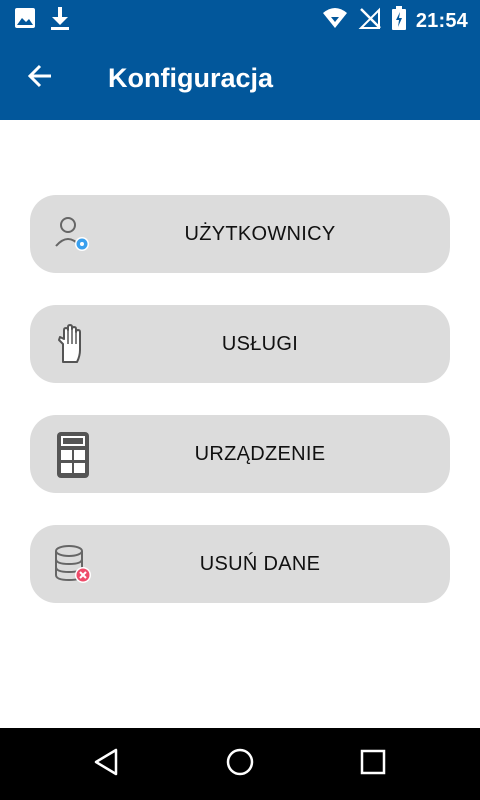 The width and height of the screenshot is (480, 800). I want to click on users-button: UŻYTKOWNICY, so click(240, 234).